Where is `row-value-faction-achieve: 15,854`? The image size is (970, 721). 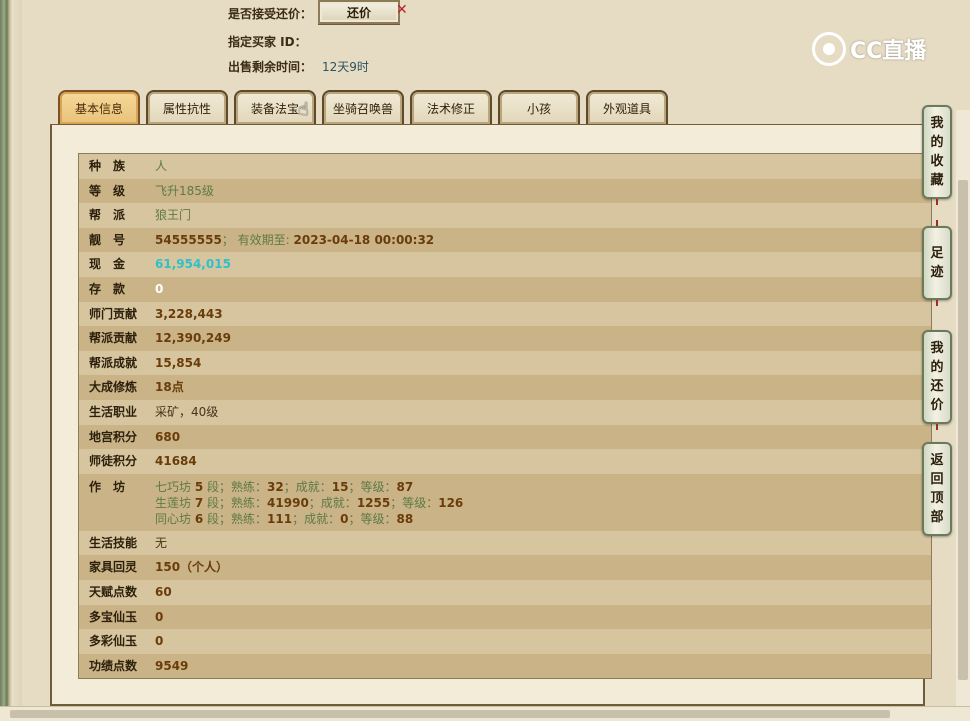
row-value-faction-achieve: 15,854 is located at coordinates (178, 362).